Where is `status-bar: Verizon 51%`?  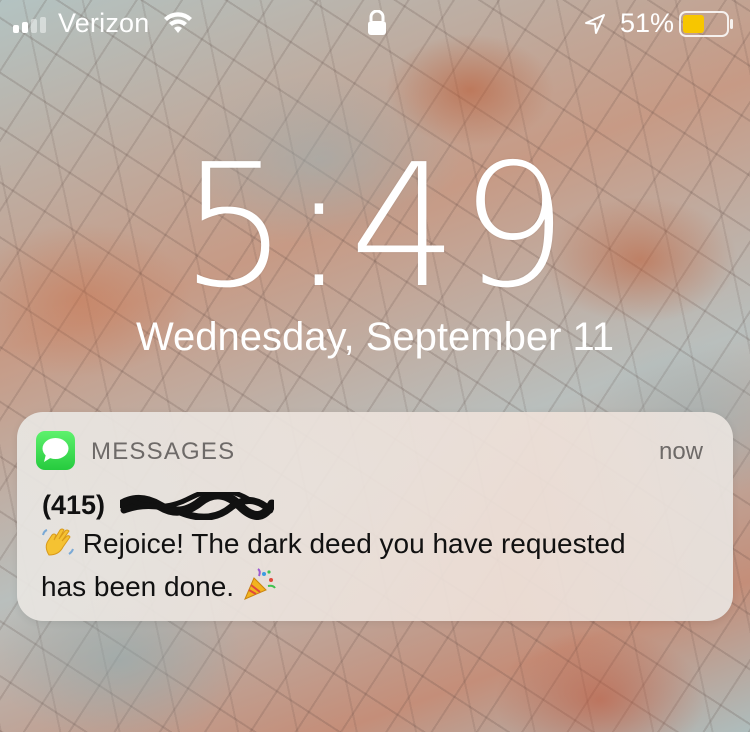
status-bar: Verizon 51% is located at coordinates (375, 24).